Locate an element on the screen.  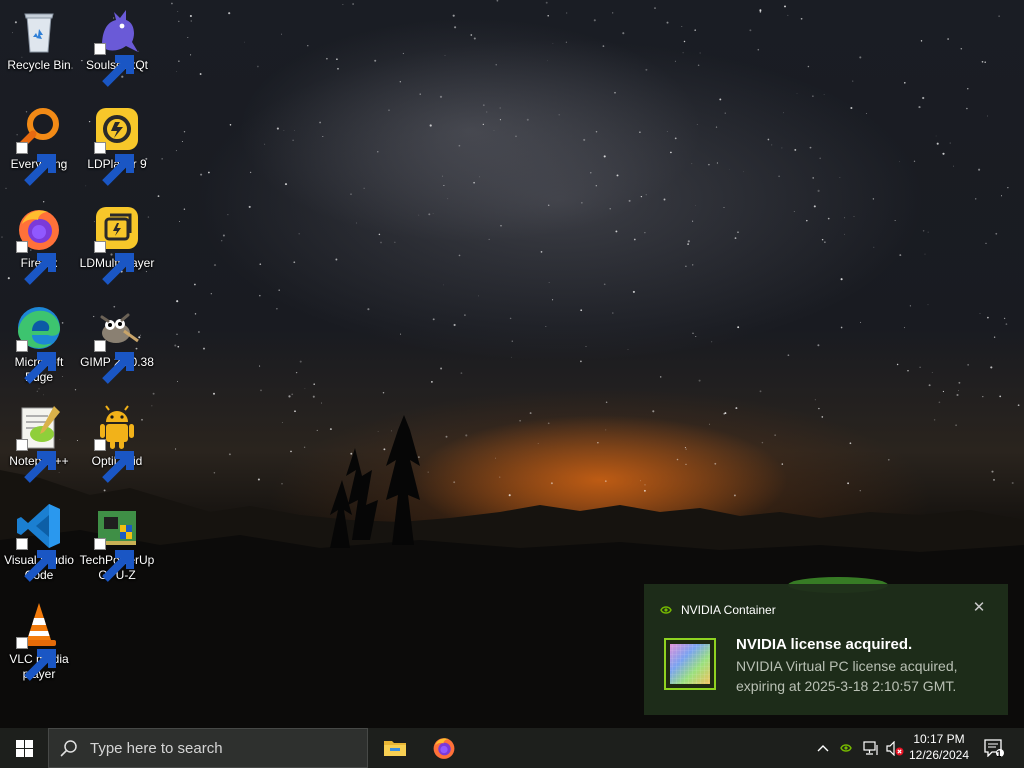
notification-title: NVIDIA license acquired. is located at coordinates (824, 644).